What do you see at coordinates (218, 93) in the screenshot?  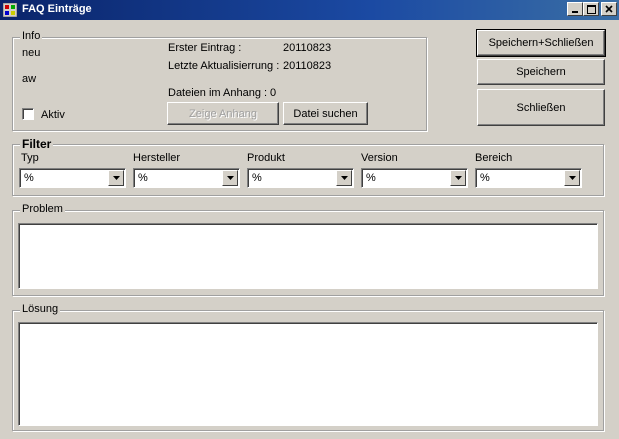 I see `attachments-label: Dateien im Anhang :` at bounding box center [218, 93].